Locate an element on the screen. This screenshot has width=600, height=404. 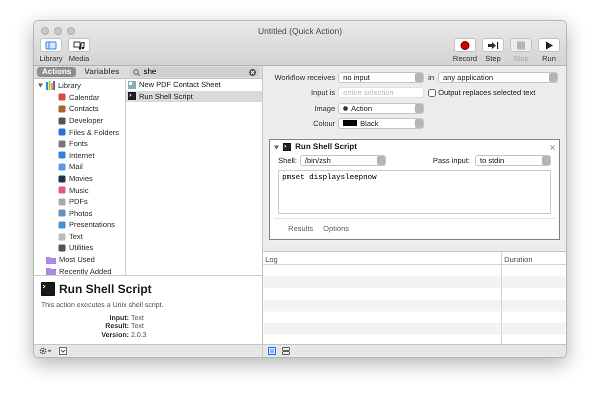
output-replaces-checkbox is located at coordinates (432, 92).